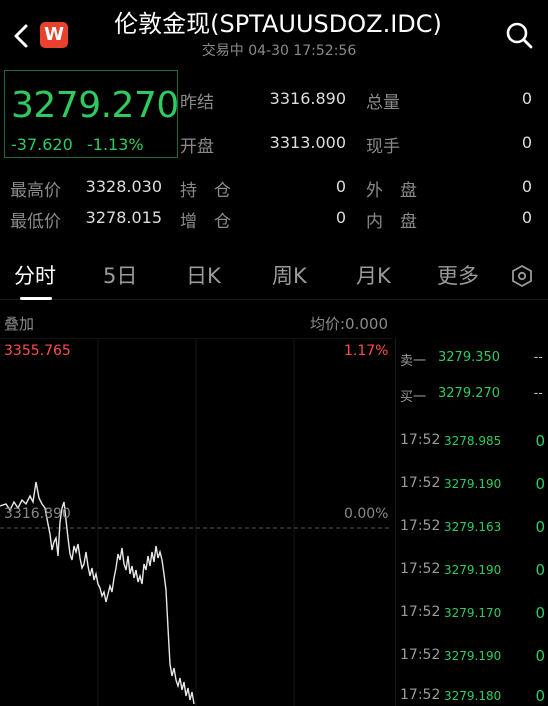  I want to click on trade-price: 3279.163, so click(473, 527).